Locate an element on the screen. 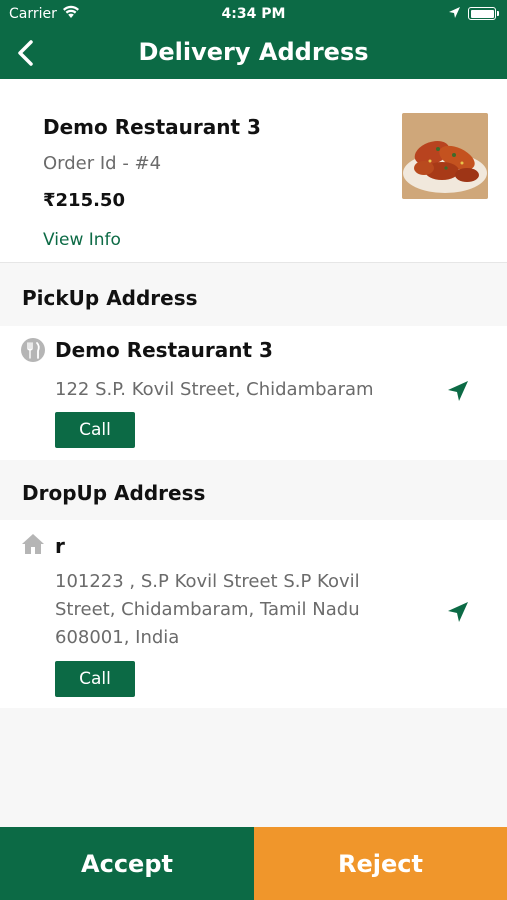 Image resolution: width=507 pixels, height=900 pixels. order-price: ₹215.50 is located at coordinates (84, 200).